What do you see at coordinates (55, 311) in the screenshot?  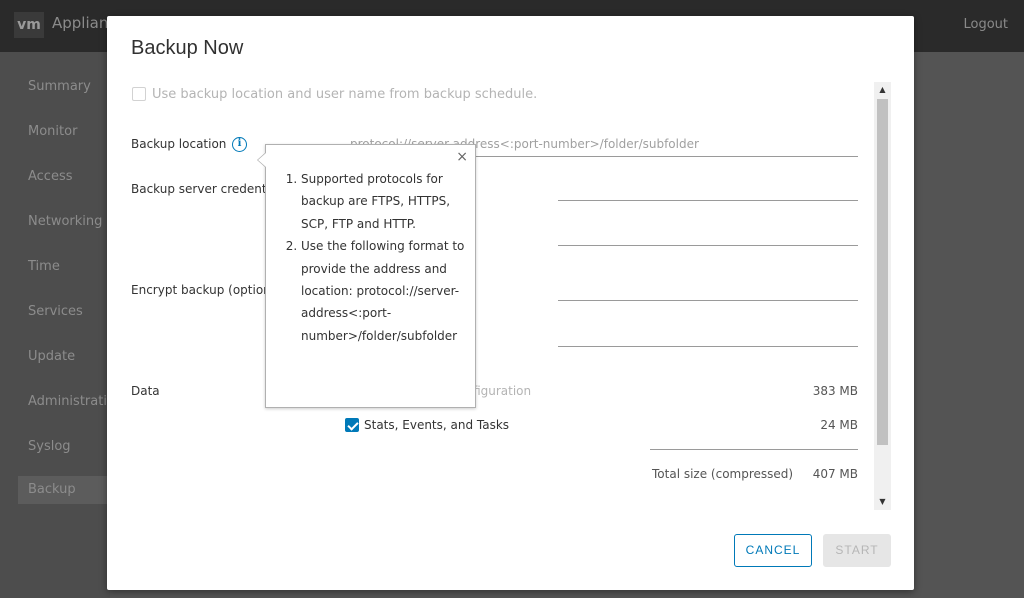 I see `sidebar-item-services: Services` at bounding box center [55, 311].